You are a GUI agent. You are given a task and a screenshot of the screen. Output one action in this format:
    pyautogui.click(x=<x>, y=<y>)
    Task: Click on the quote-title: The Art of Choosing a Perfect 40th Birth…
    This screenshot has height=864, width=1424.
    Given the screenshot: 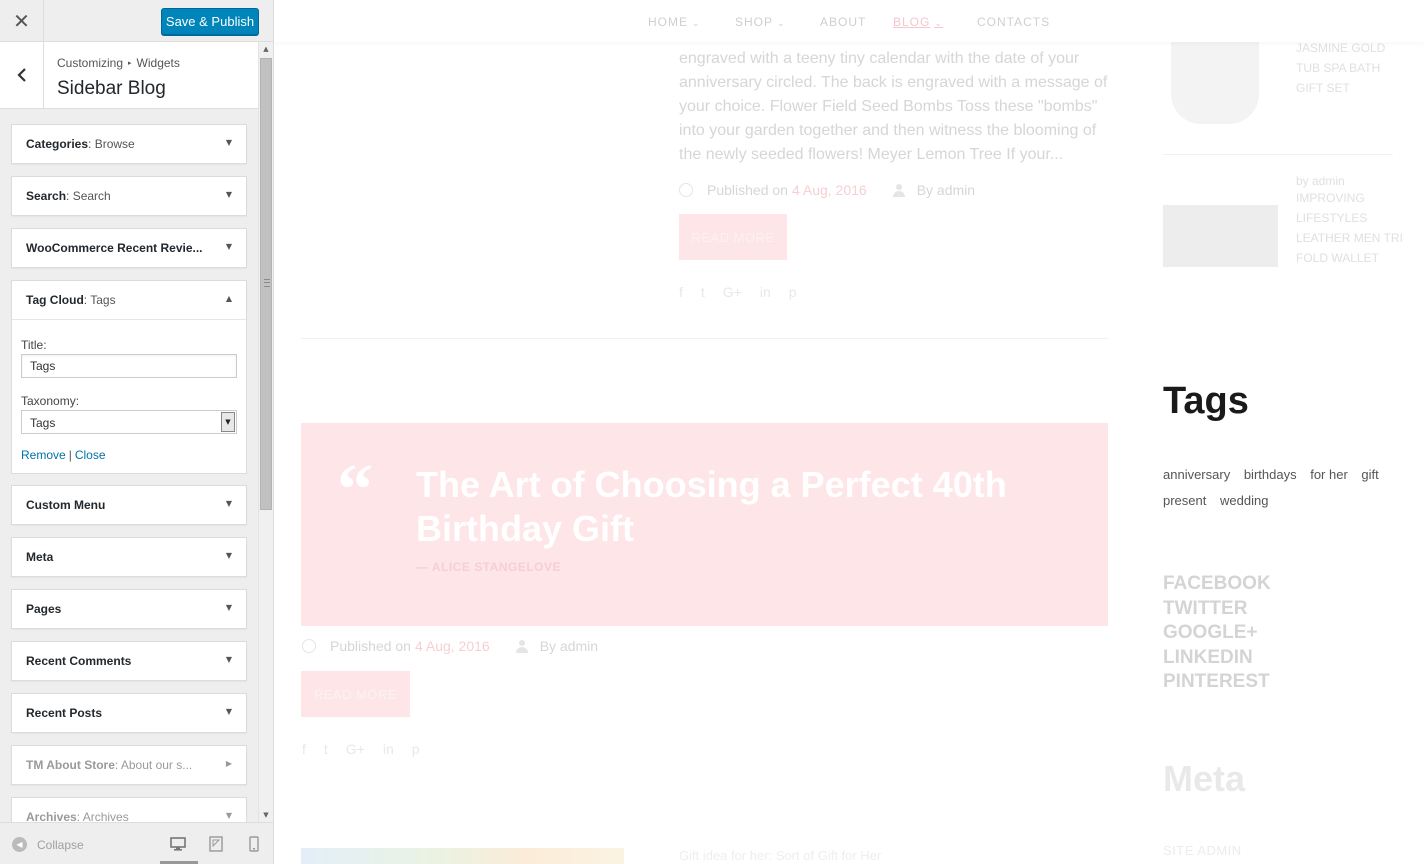 What is the action you would take?
    pyautogui.click(x=726, y=507)
    